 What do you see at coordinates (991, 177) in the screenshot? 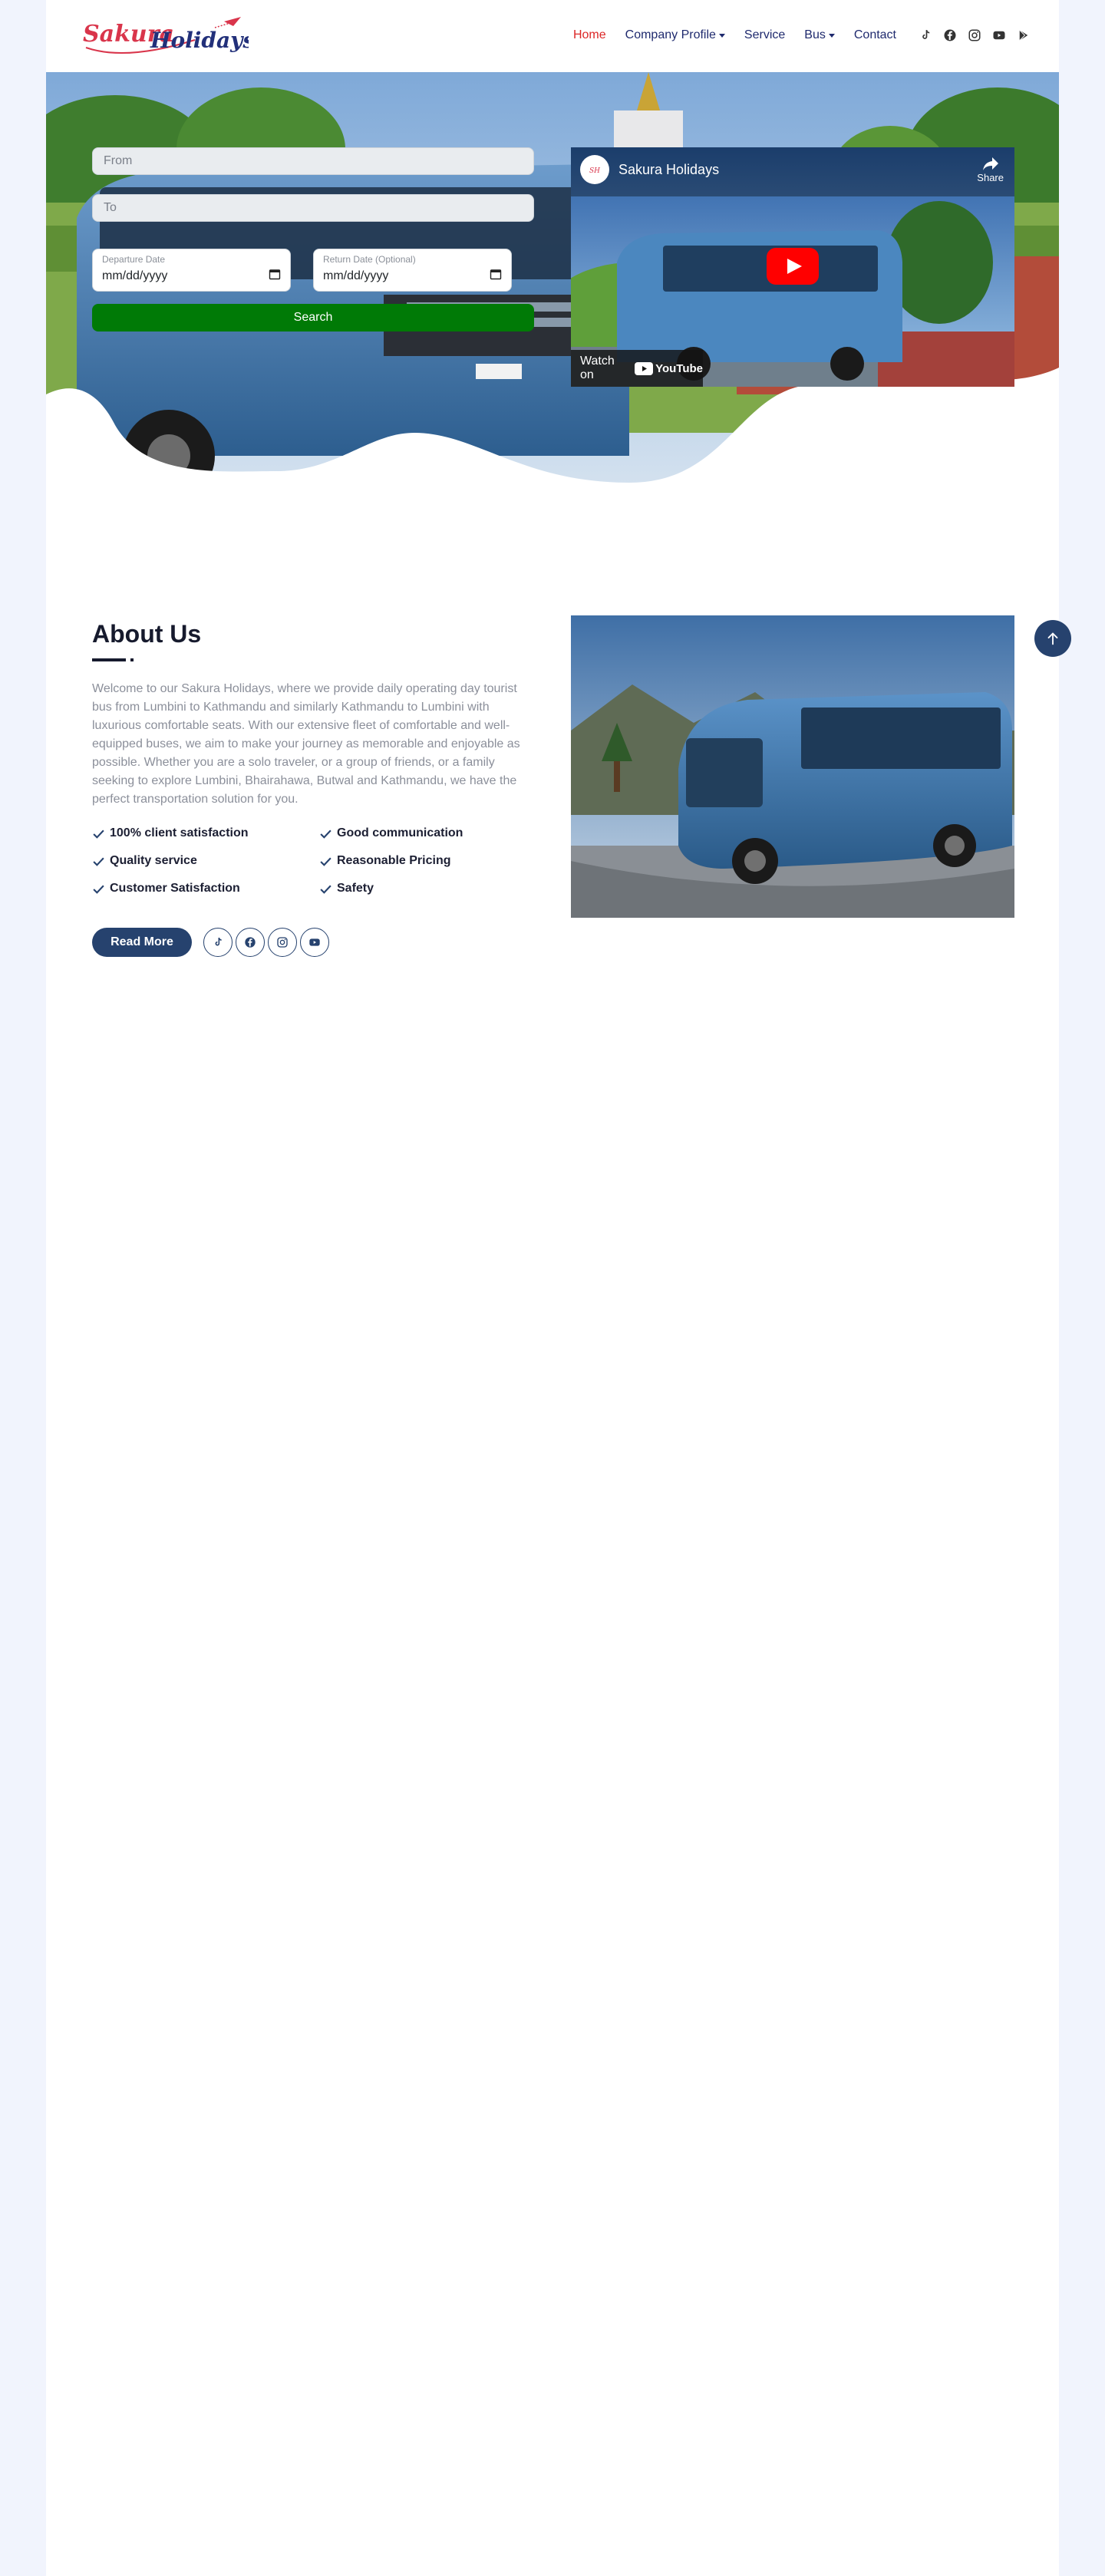
I see `share-label: Share` at bounding box center [991, 177].